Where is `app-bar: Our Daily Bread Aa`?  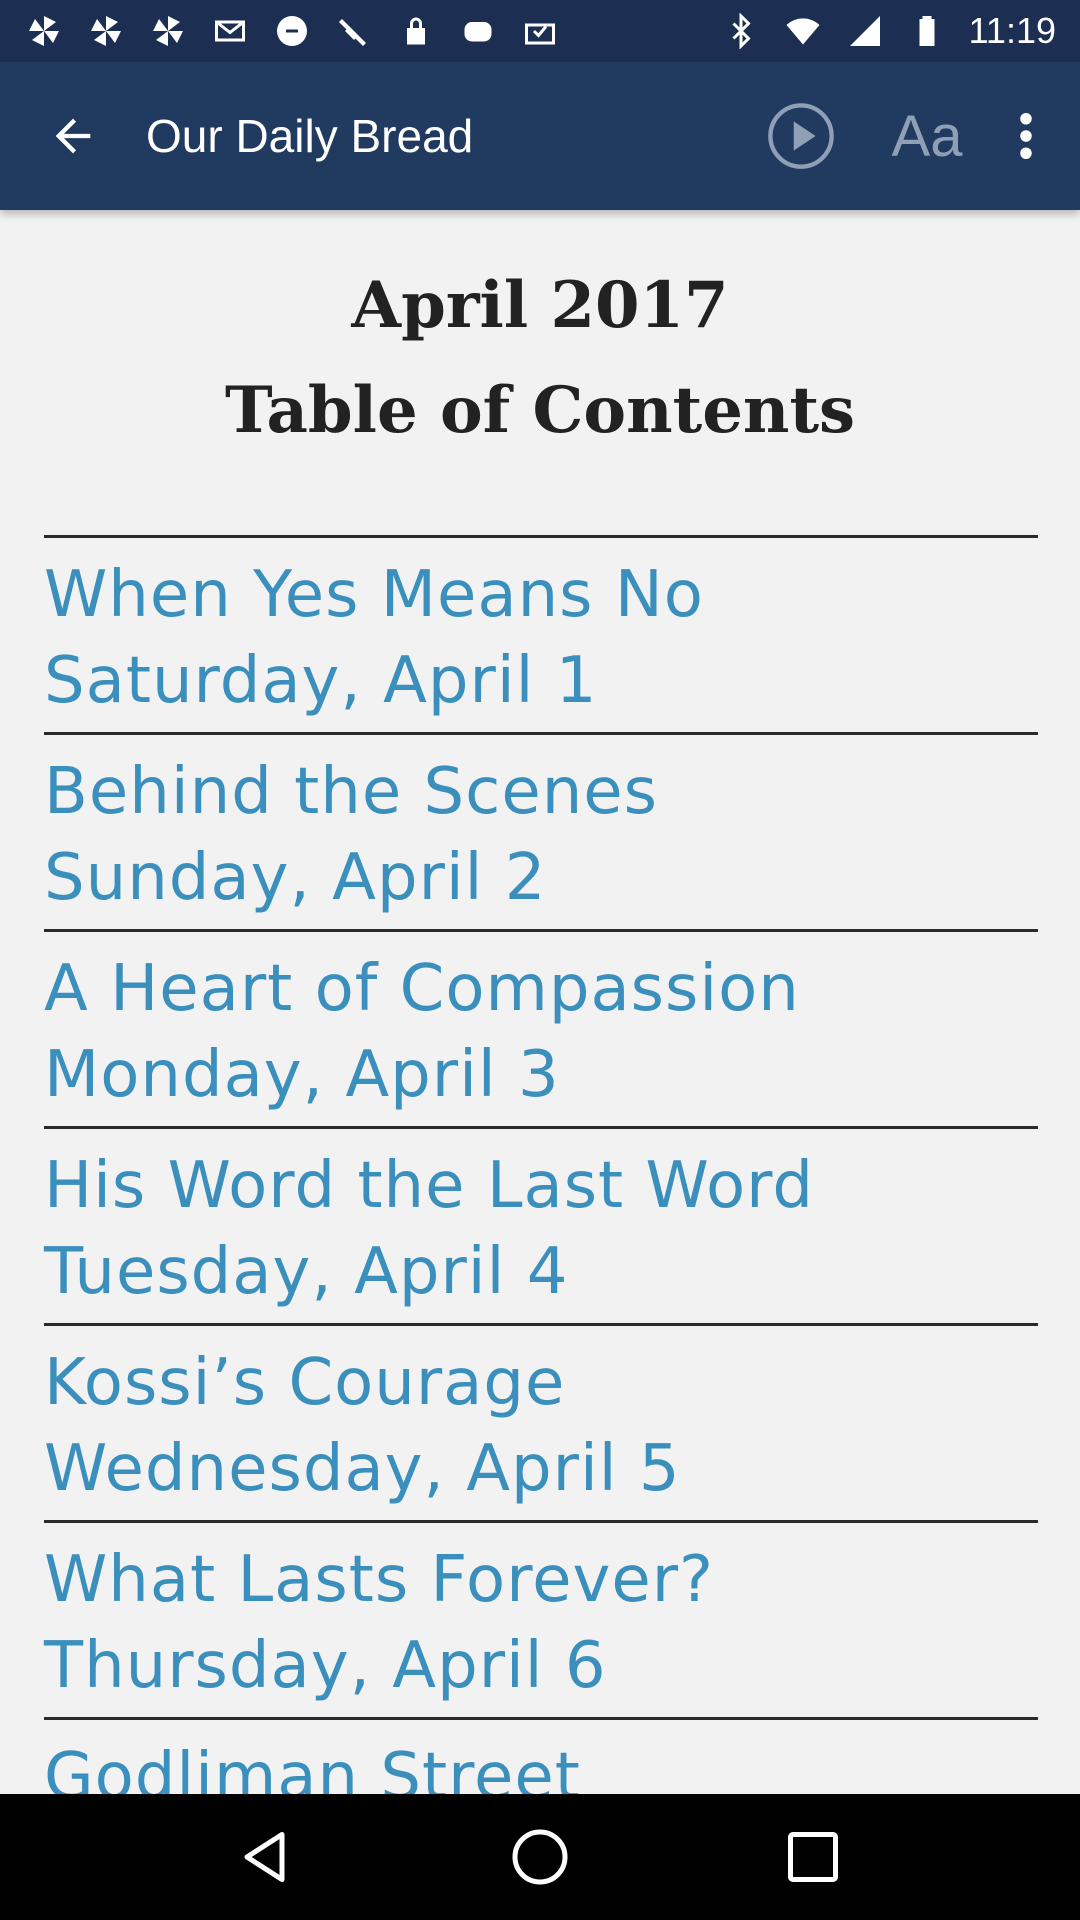 app-bar: Our Daily Bread Aa is located at coordinates (540, 136).